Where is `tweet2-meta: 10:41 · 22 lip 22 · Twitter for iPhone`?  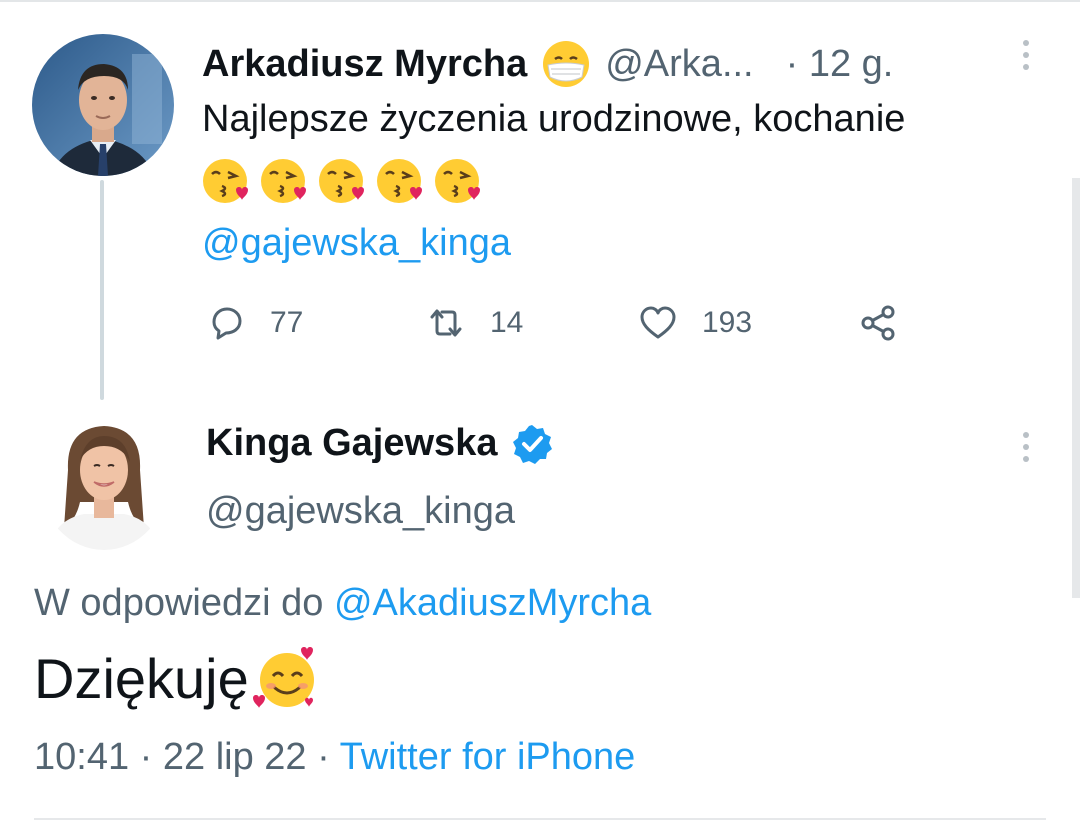 tweet2-meta: 10:41 · 22 lip 22 · Twitter for iPhone is located at coordinates (334, 757).